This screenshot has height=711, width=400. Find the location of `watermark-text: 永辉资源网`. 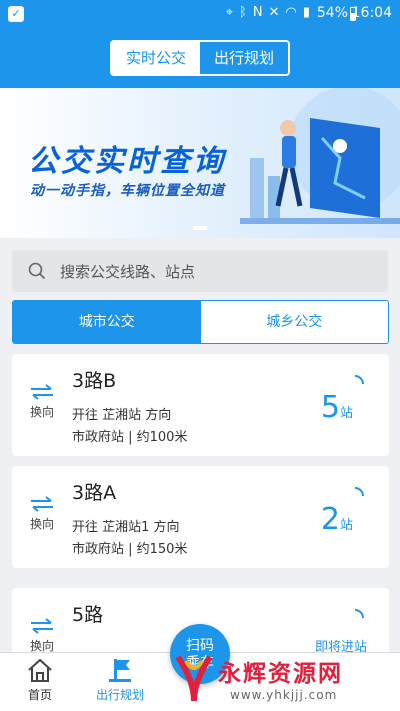

watermark-text: 永辉资源网 is located at coordinates (280, 674).